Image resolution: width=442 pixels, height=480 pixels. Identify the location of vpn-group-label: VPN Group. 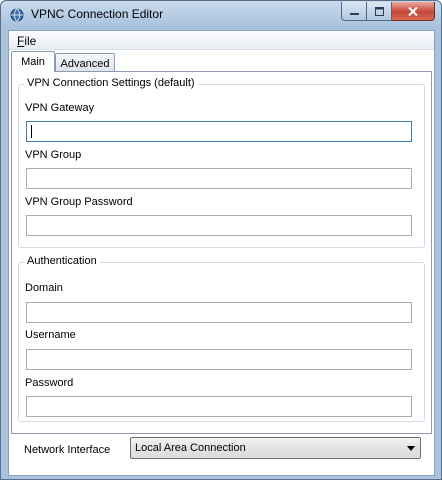
(53, 155).